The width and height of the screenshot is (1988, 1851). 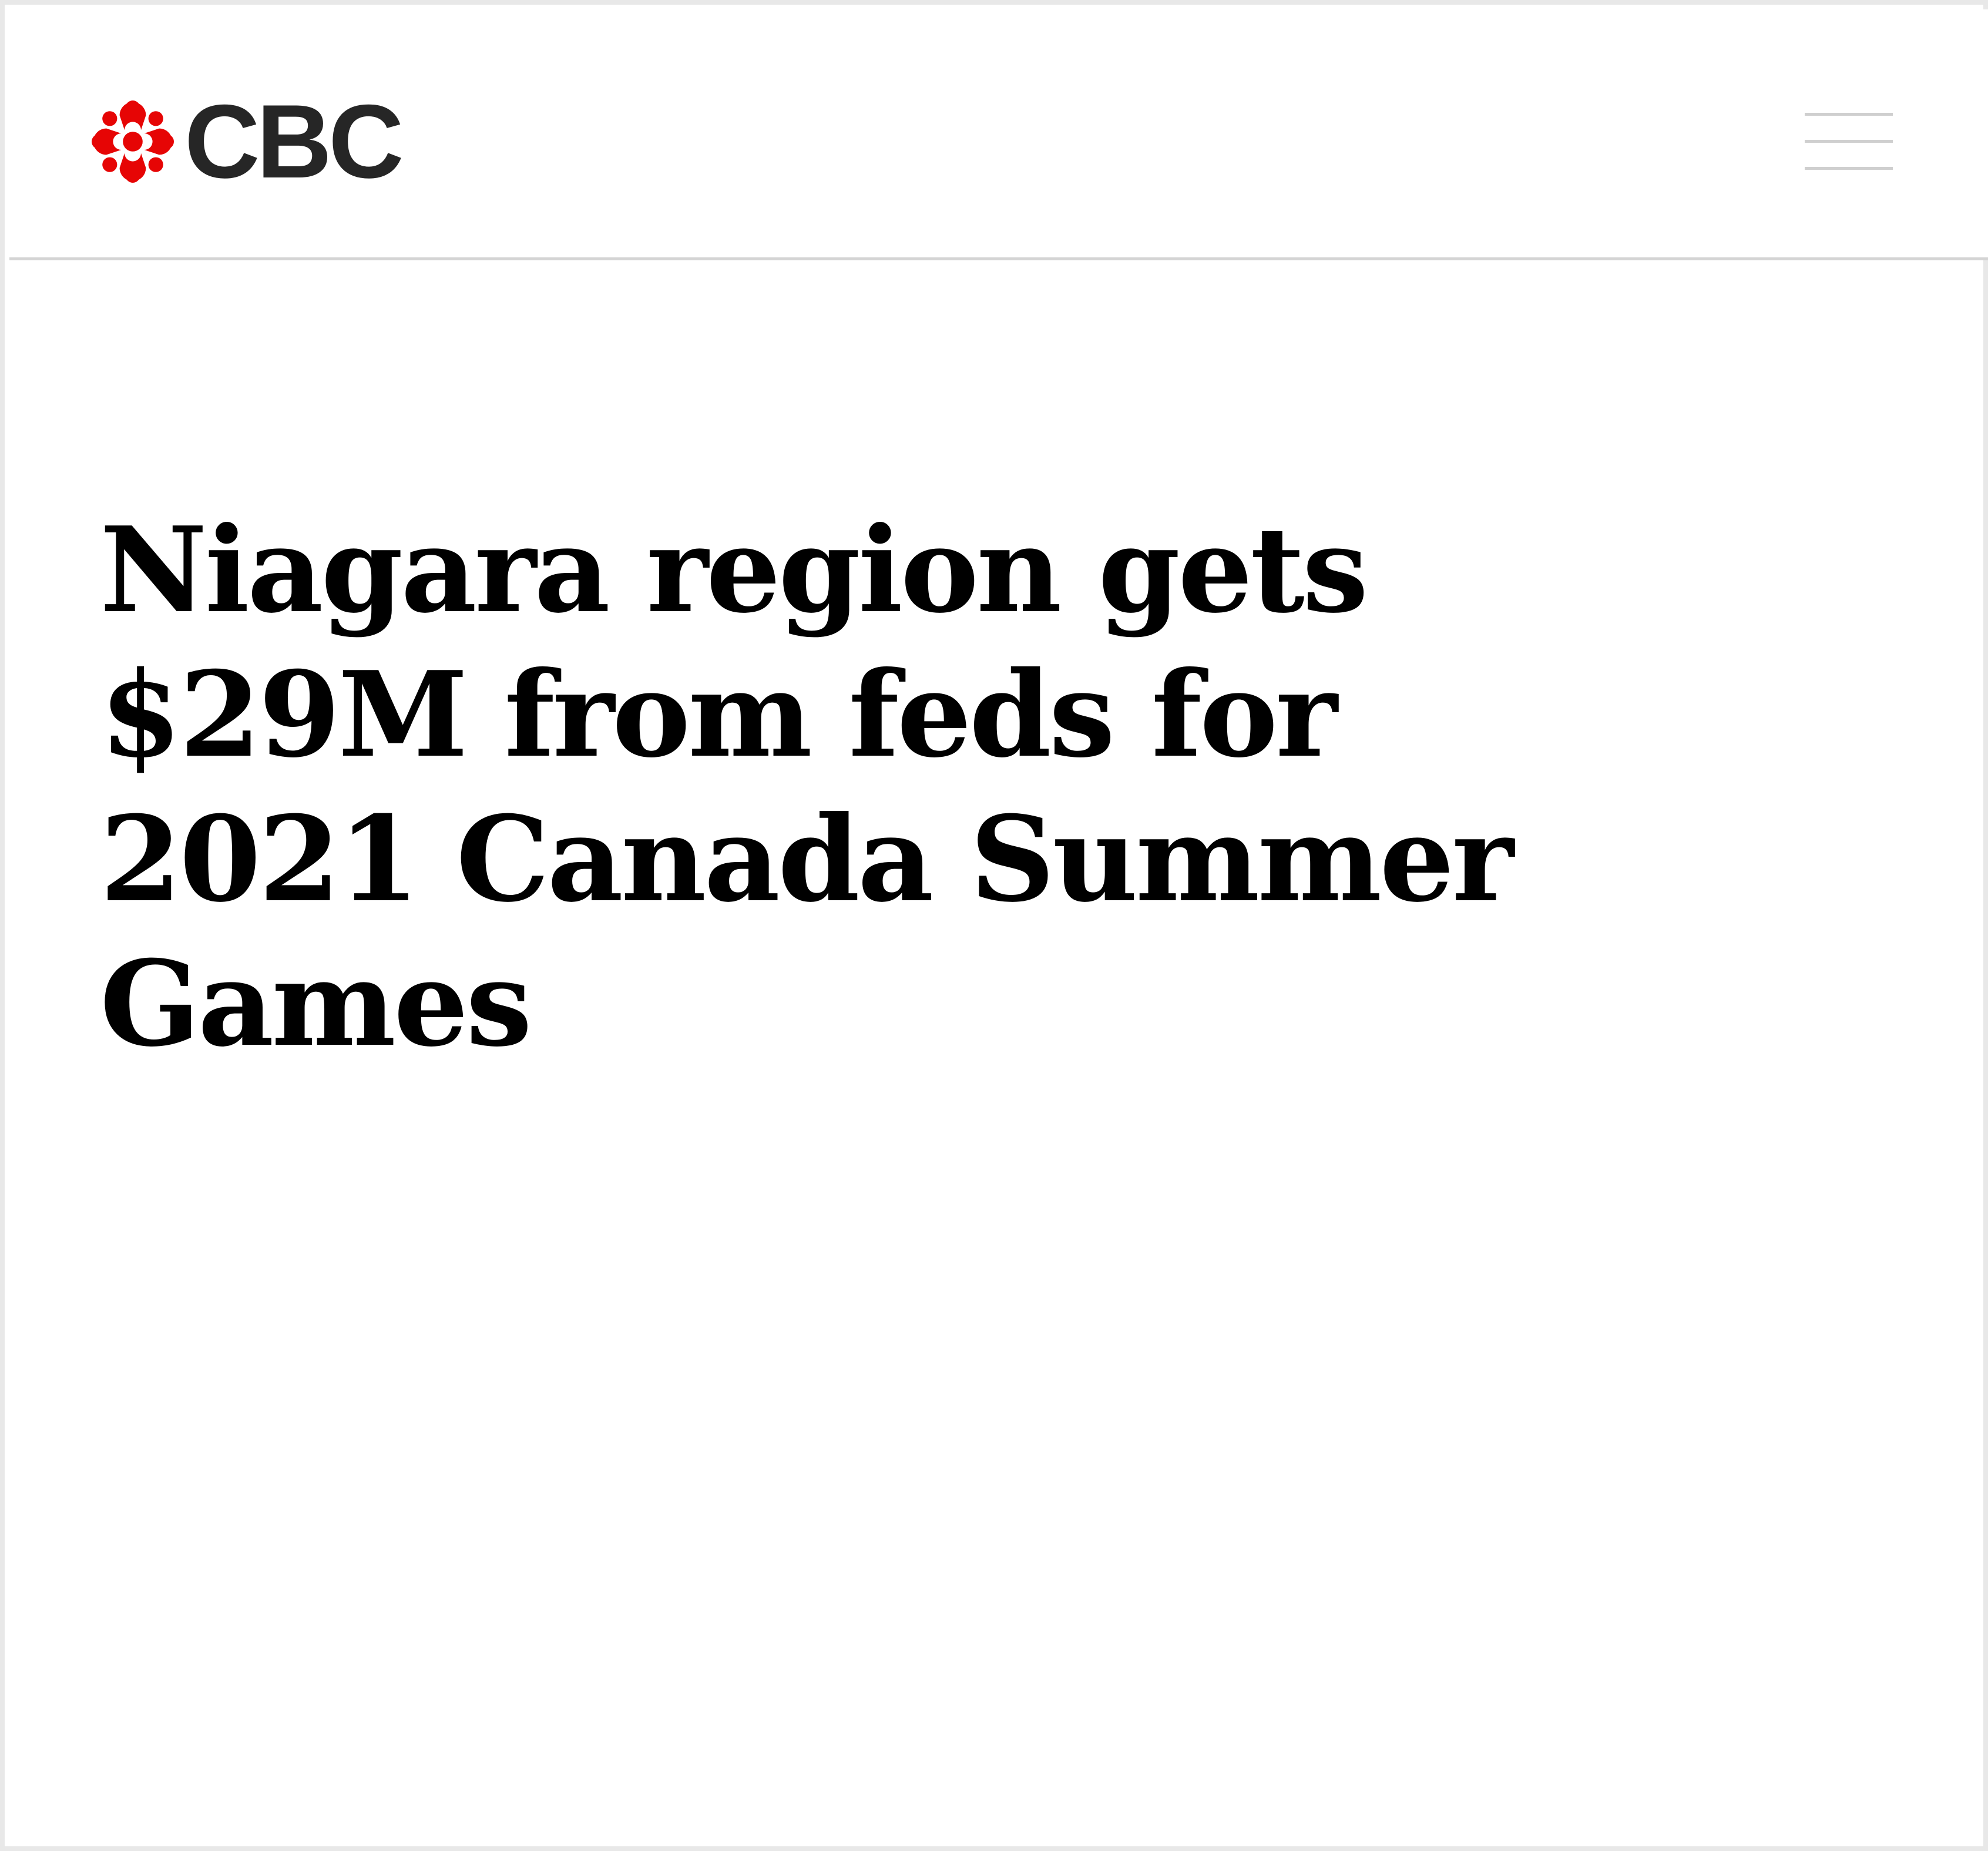 What do you see at coordinates (294, 141) in the screenshot?
I see `cbc-wordmark: CBC` at bounding box center [294, 141].